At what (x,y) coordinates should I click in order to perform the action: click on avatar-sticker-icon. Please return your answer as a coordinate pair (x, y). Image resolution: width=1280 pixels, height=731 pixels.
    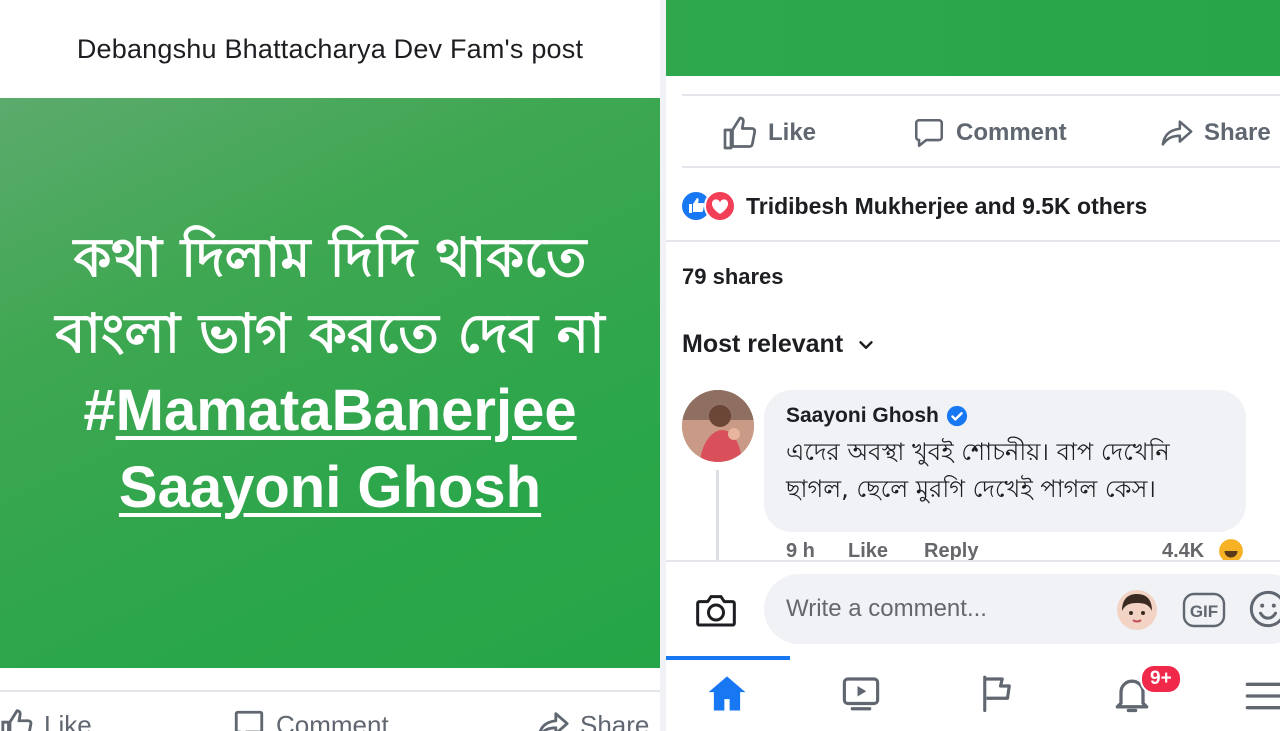
    Looking at the image, I should click on (1137, 610).